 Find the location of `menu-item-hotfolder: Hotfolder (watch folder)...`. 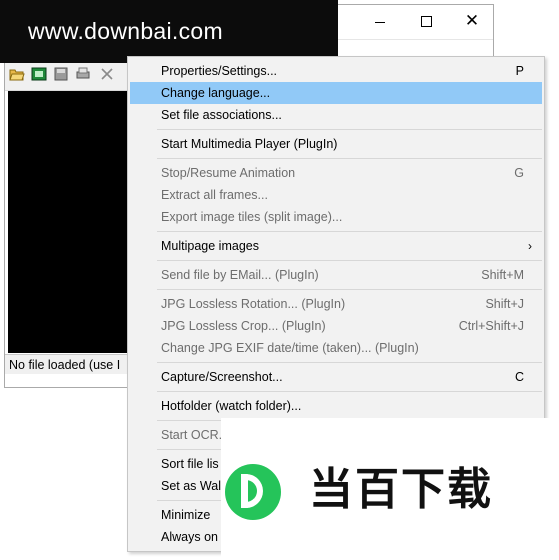

menu-item-hotfolder: Hotfolder (watch folder)... is located at coordinates (336, 406).